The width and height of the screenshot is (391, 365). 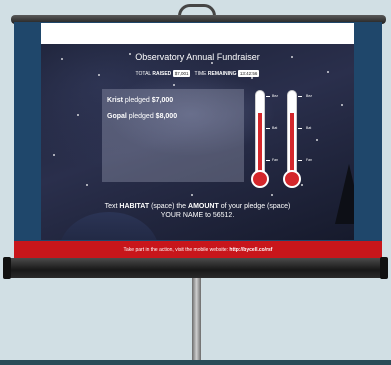 What do you see at coordinates (215, 73) in the screenshot?
I see `time-remaining-label: TIME REMAINING` at bounding box center [215, 73].